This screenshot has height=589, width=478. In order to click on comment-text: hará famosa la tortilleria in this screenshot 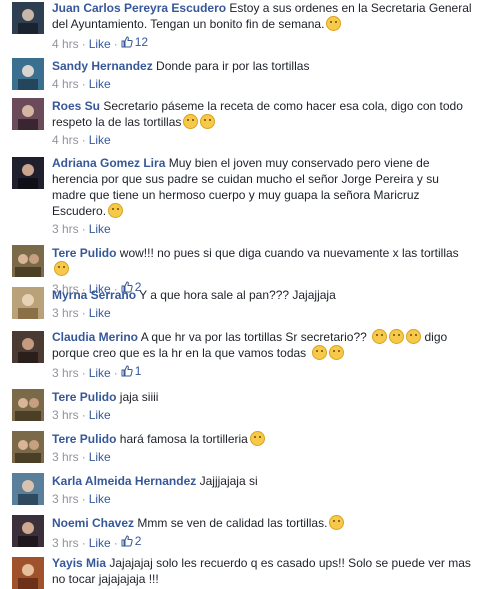, I will do `click(182, 439)`.